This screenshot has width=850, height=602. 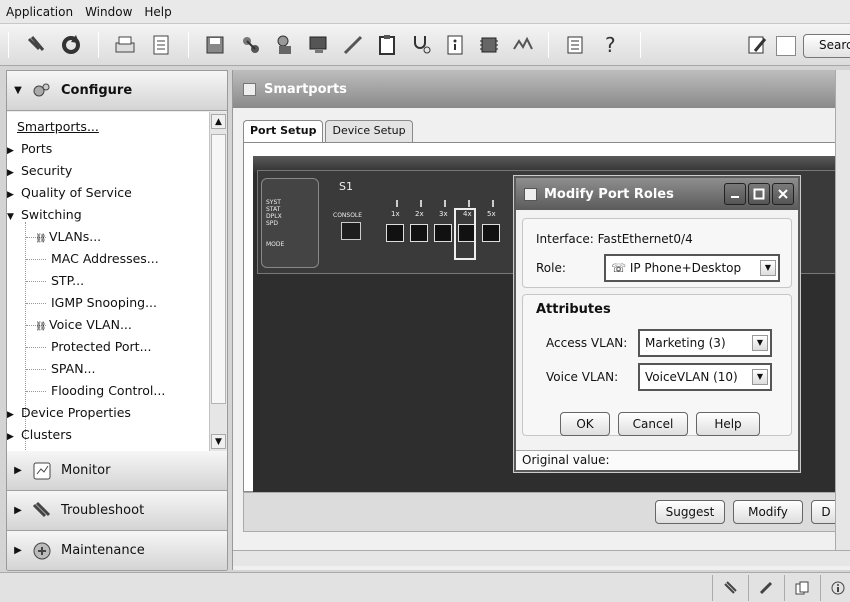 I want to click on minimize-icon, so click(x=735, y=194).